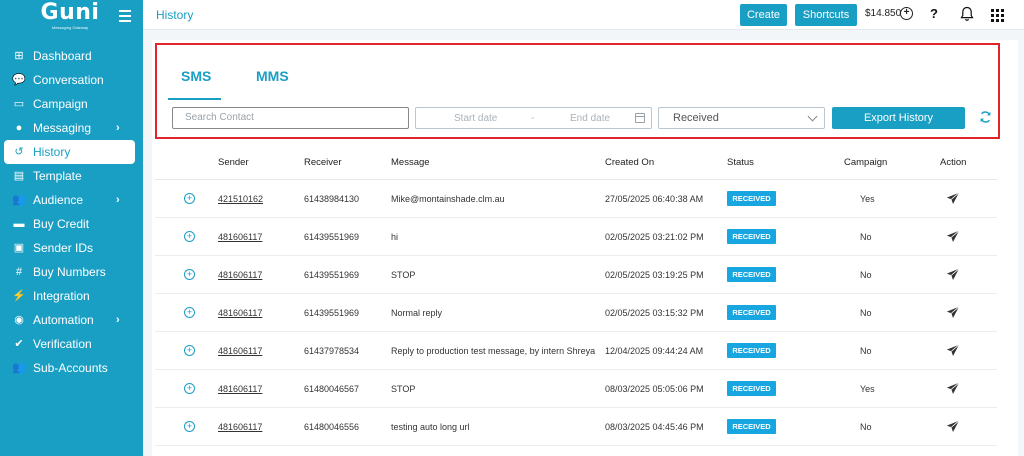 Image resolution: width=1024 pixels, height=456 pixels. What do you see at coordinates (985, 117) in the screenshot?
I see `refresh-icon` at bounding box center [985, 117].